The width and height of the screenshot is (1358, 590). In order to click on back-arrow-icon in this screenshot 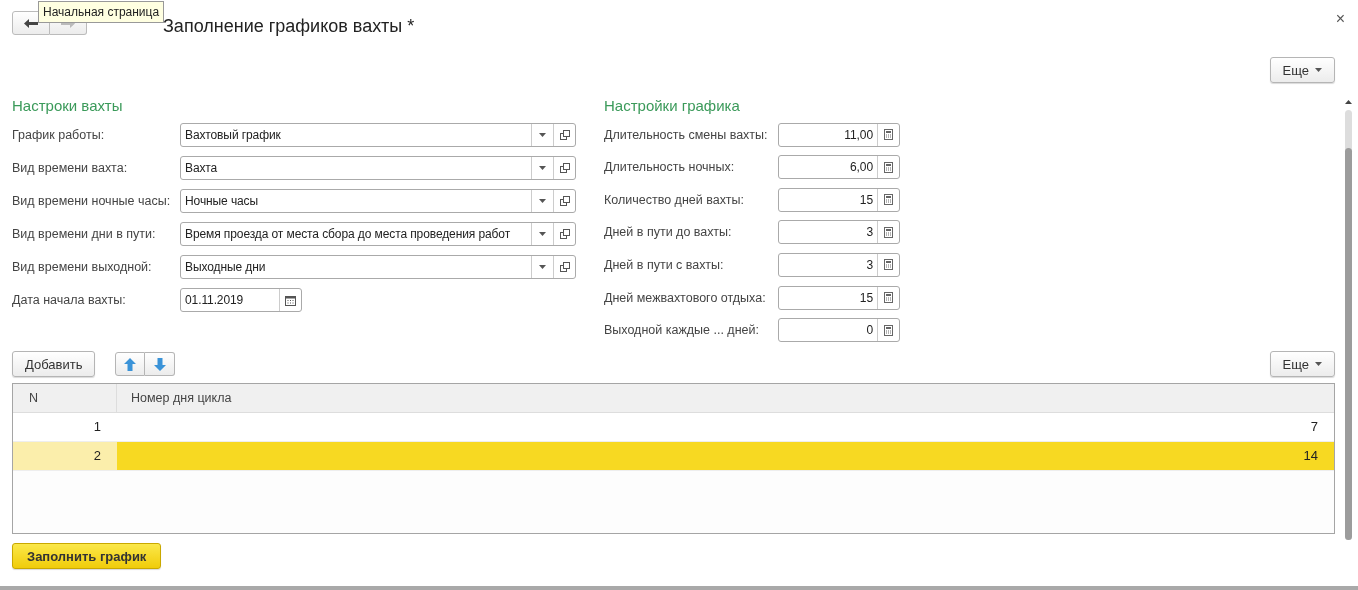, I will do `click(31, 23)`.